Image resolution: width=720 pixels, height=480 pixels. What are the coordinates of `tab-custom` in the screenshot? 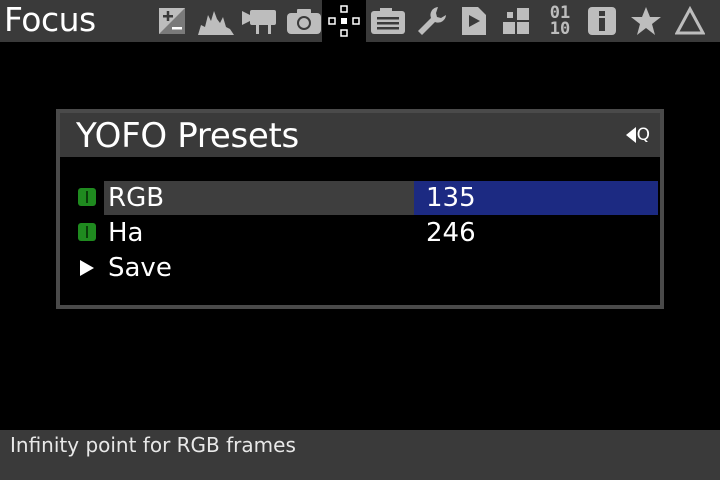 It's located at (516, 21).